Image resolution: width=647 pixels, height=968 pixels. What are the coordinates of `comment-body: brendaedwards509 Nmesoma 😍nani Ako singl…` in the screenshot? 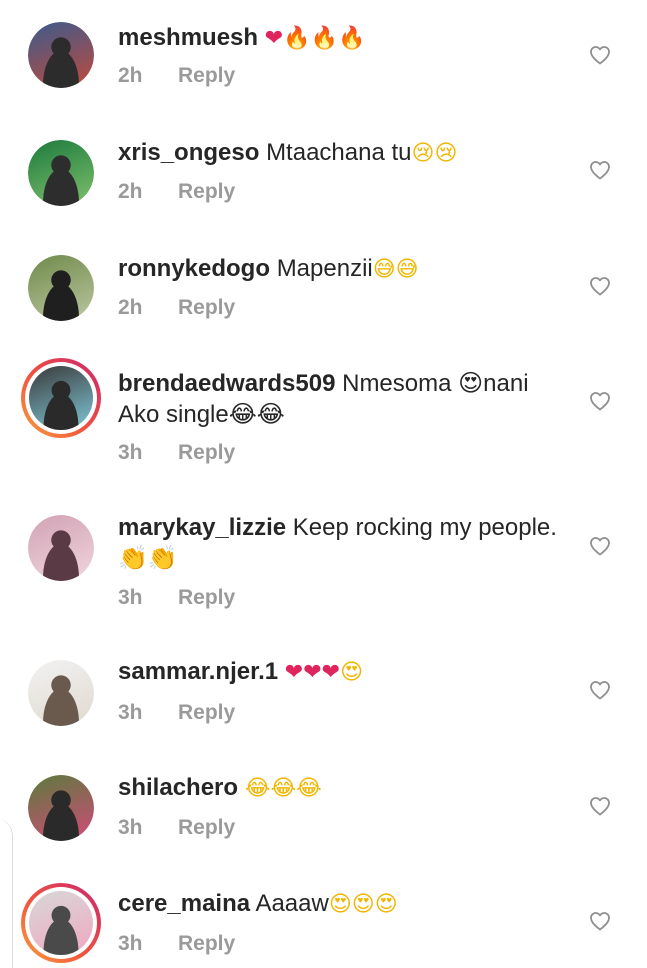 It's located at (343, 399).